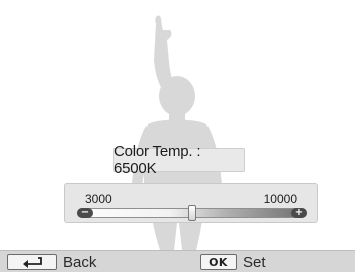 The height and width of the screenshot is (272, 355). I want to click on slider-min-label: 3000, so click(98, 199).